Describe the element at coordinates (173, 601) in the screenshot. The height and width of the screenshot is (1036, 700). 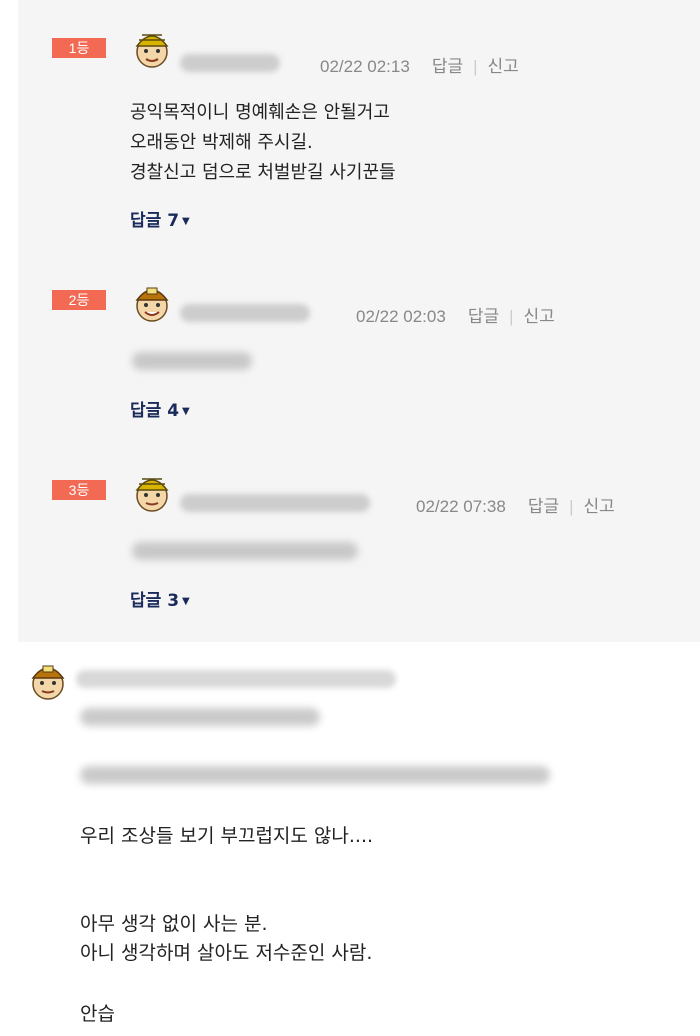
I see `replies-count: 3` at that location.